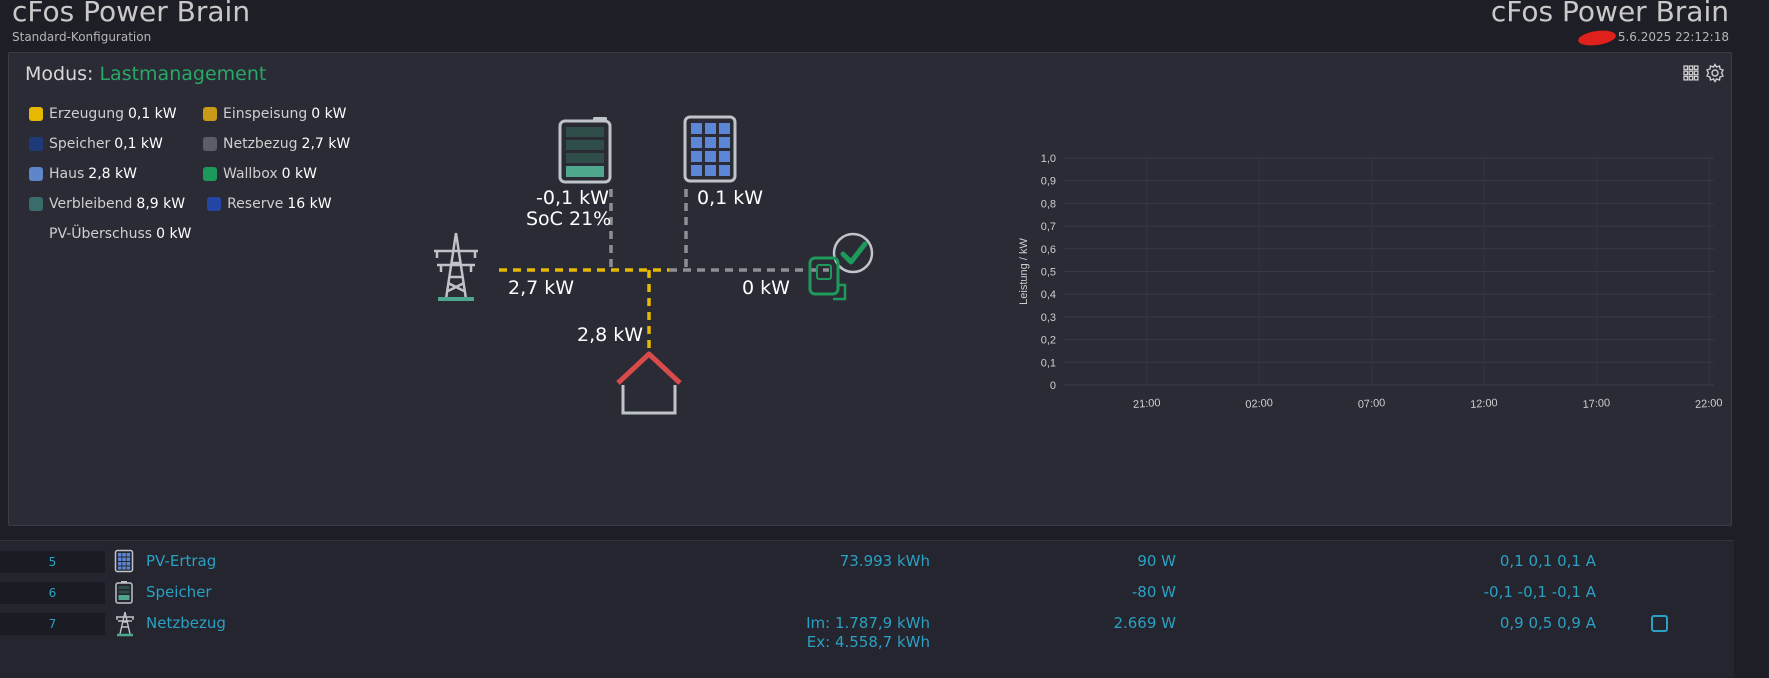 This screenshot has height=678, width=1769. I want to click on energy-line: 73.993 kWh, so click(884, 561).